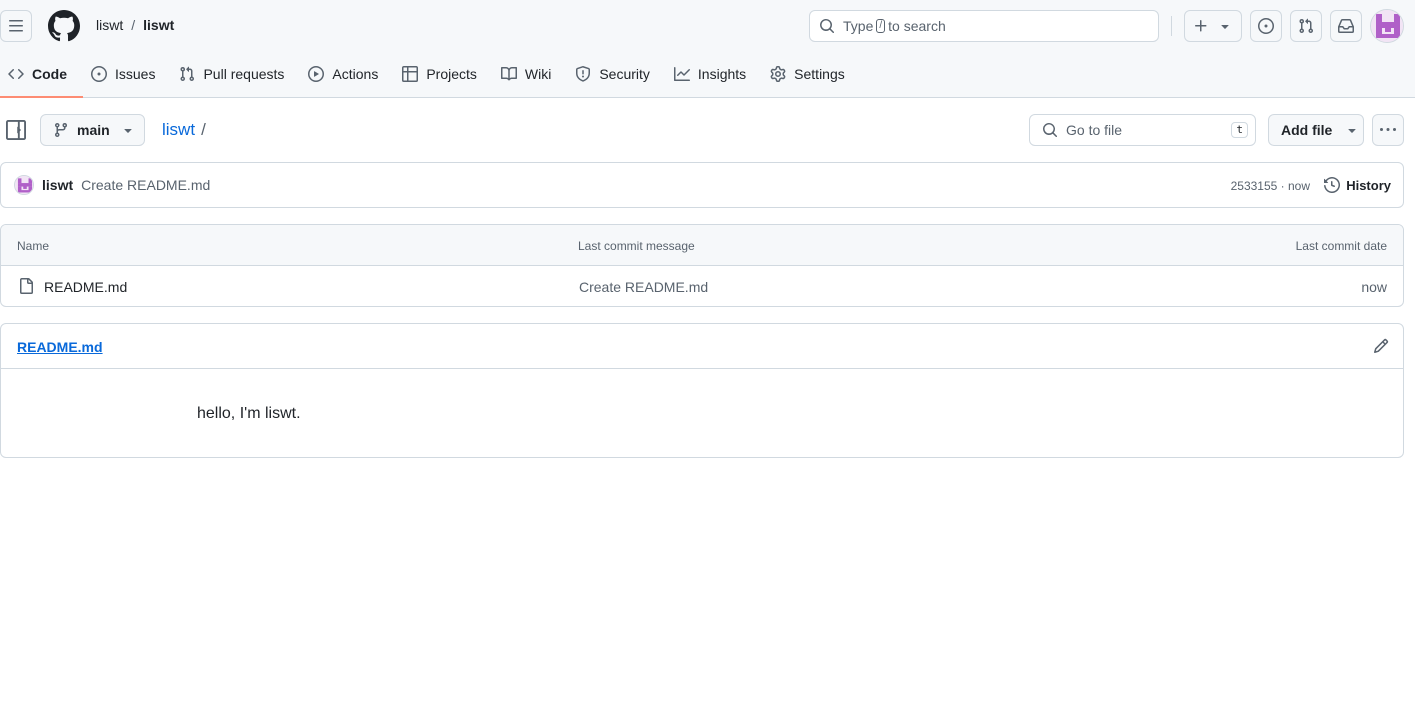 This screenshot has height=720, width=1415. I want to click on tab-code: Code, so click(41, 77).